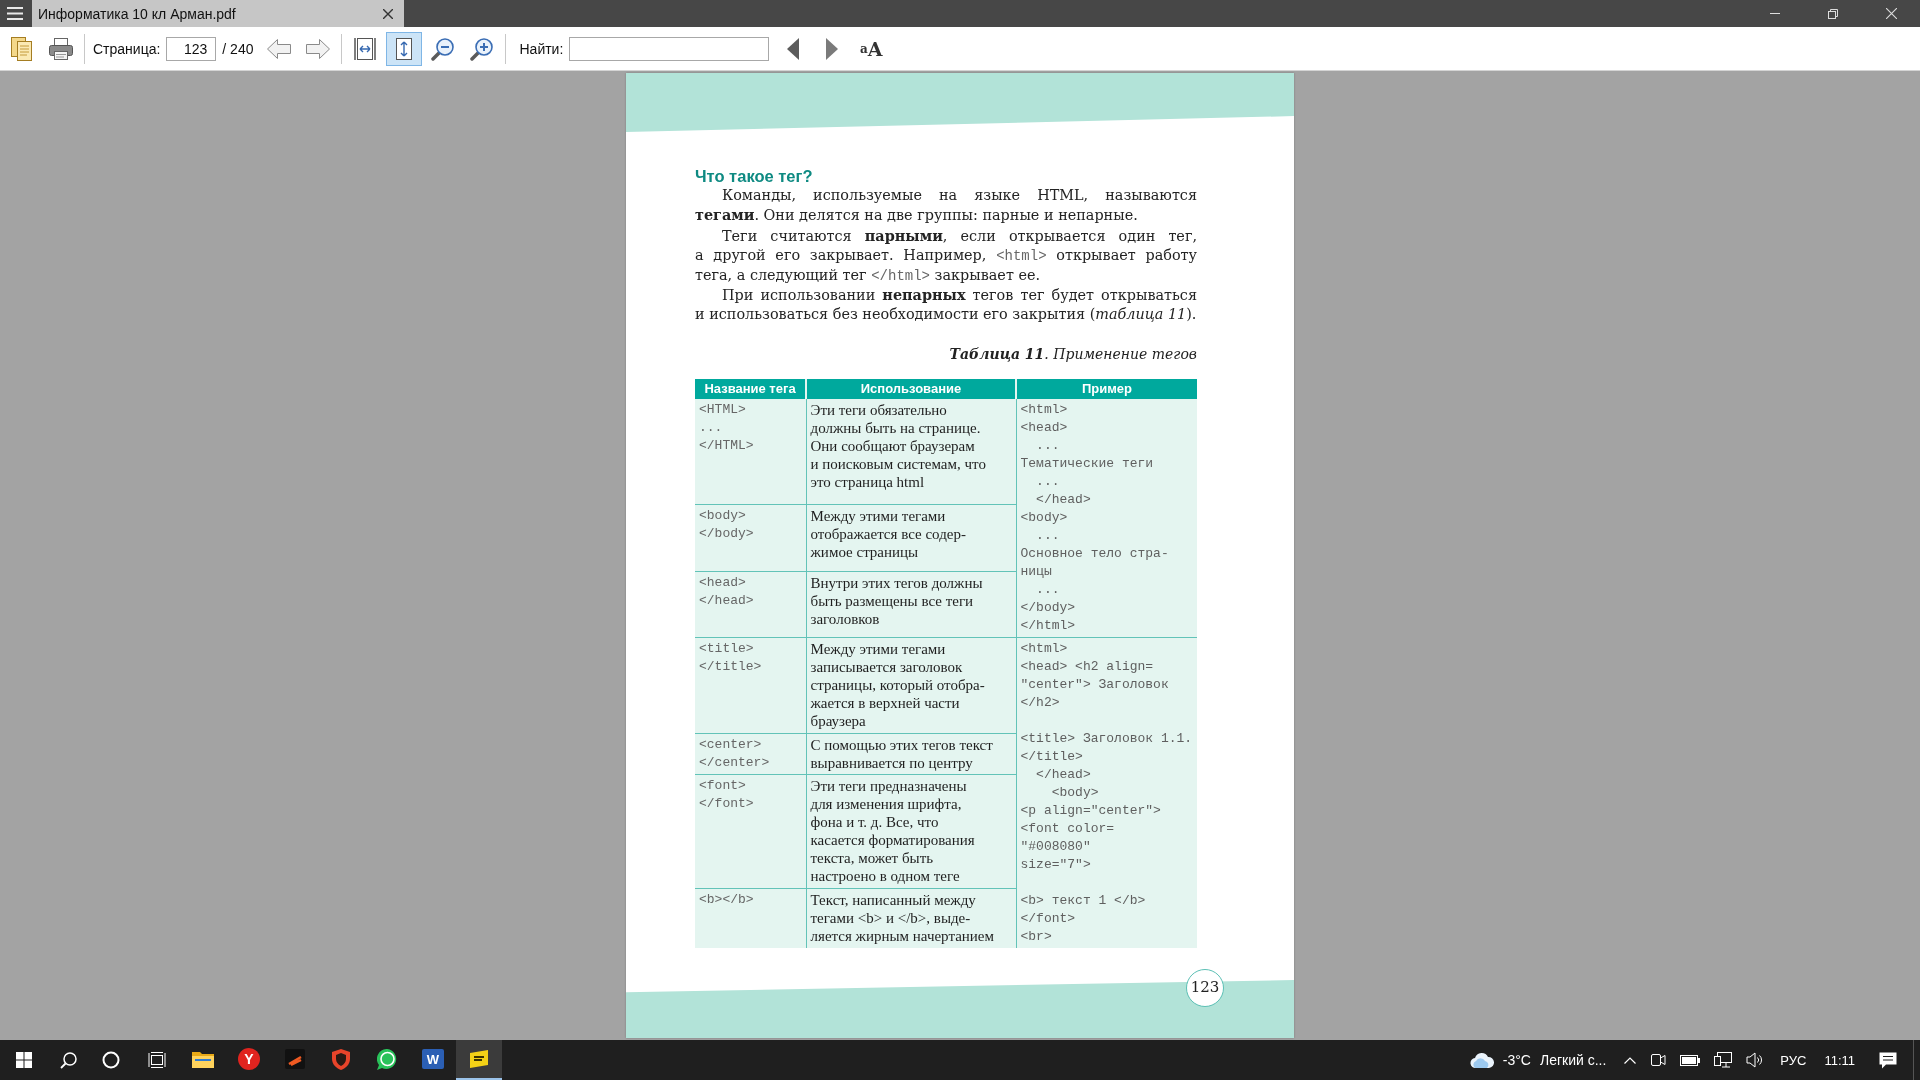  What do you see at coordinates (911, 918) in the screenshot?
I see `usage-cell: Текст, написанный между тегами <b> и </b>, выде- ляется жирным начертанием` at bounding box center [911, 918].